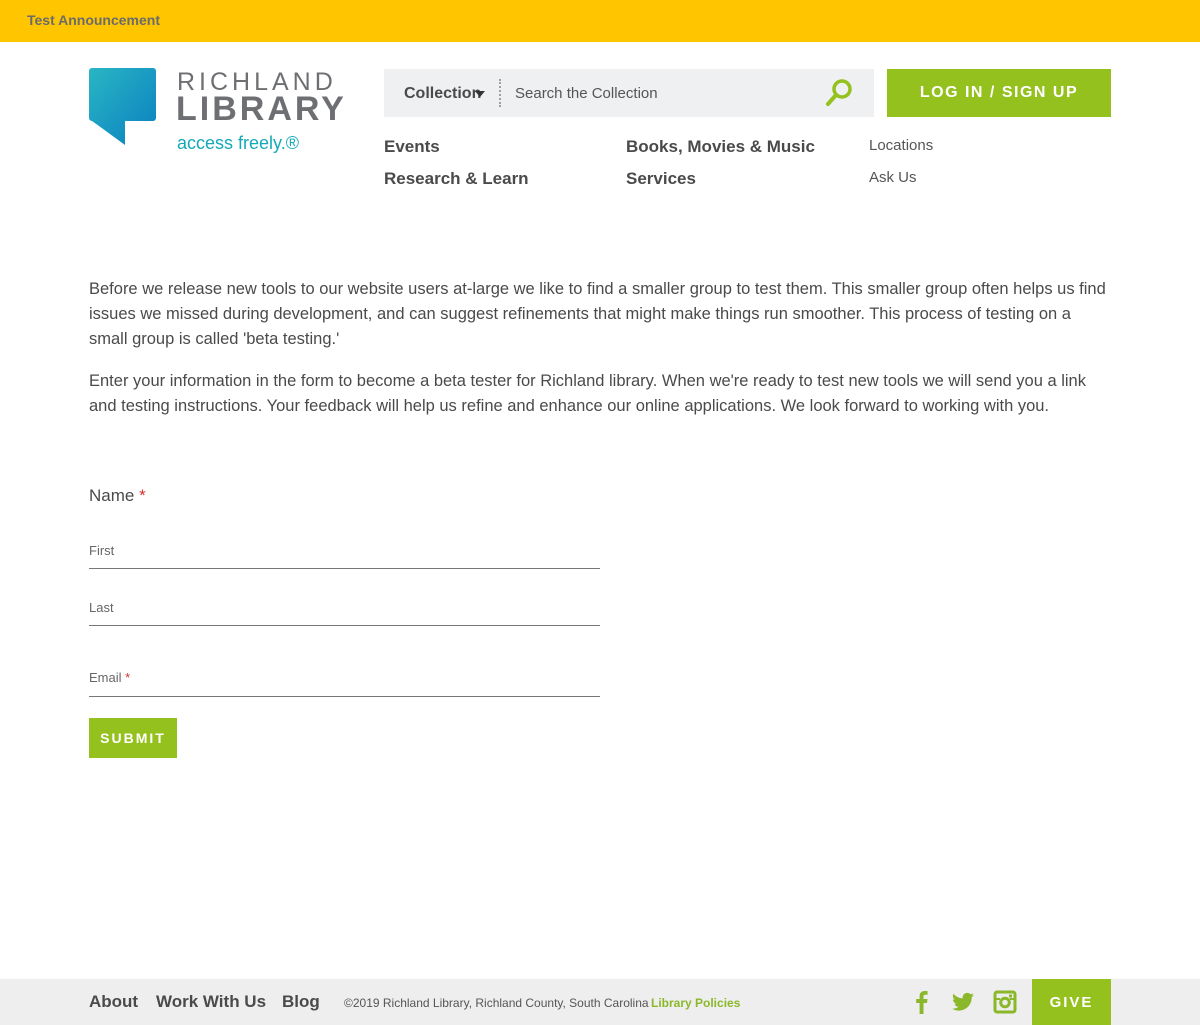 The height and width of the screenshot is (1025, 1200). I want to click on give-button: GIVE, so click(1071, 1002).